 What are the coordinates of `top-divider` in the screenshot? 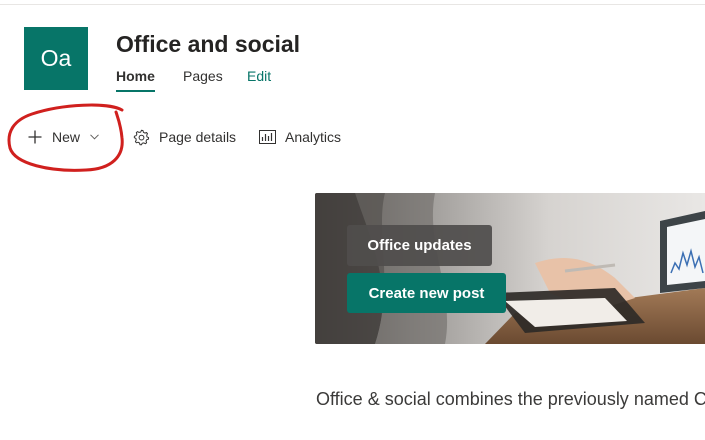 It's located at (352, 4).